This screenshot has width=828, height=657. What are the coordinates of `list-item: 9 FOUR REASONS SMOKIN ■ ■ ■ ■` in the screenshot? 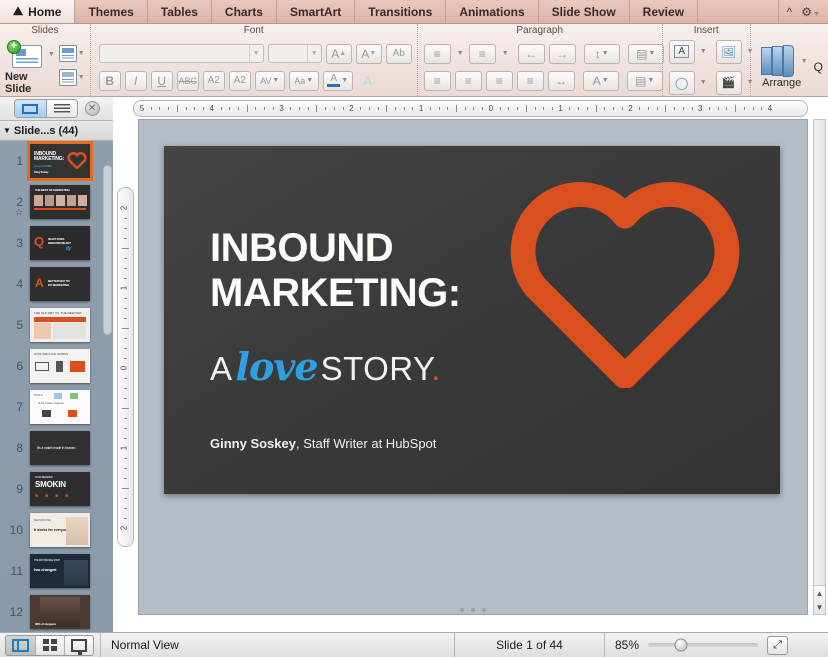 It's located at (56, 489).